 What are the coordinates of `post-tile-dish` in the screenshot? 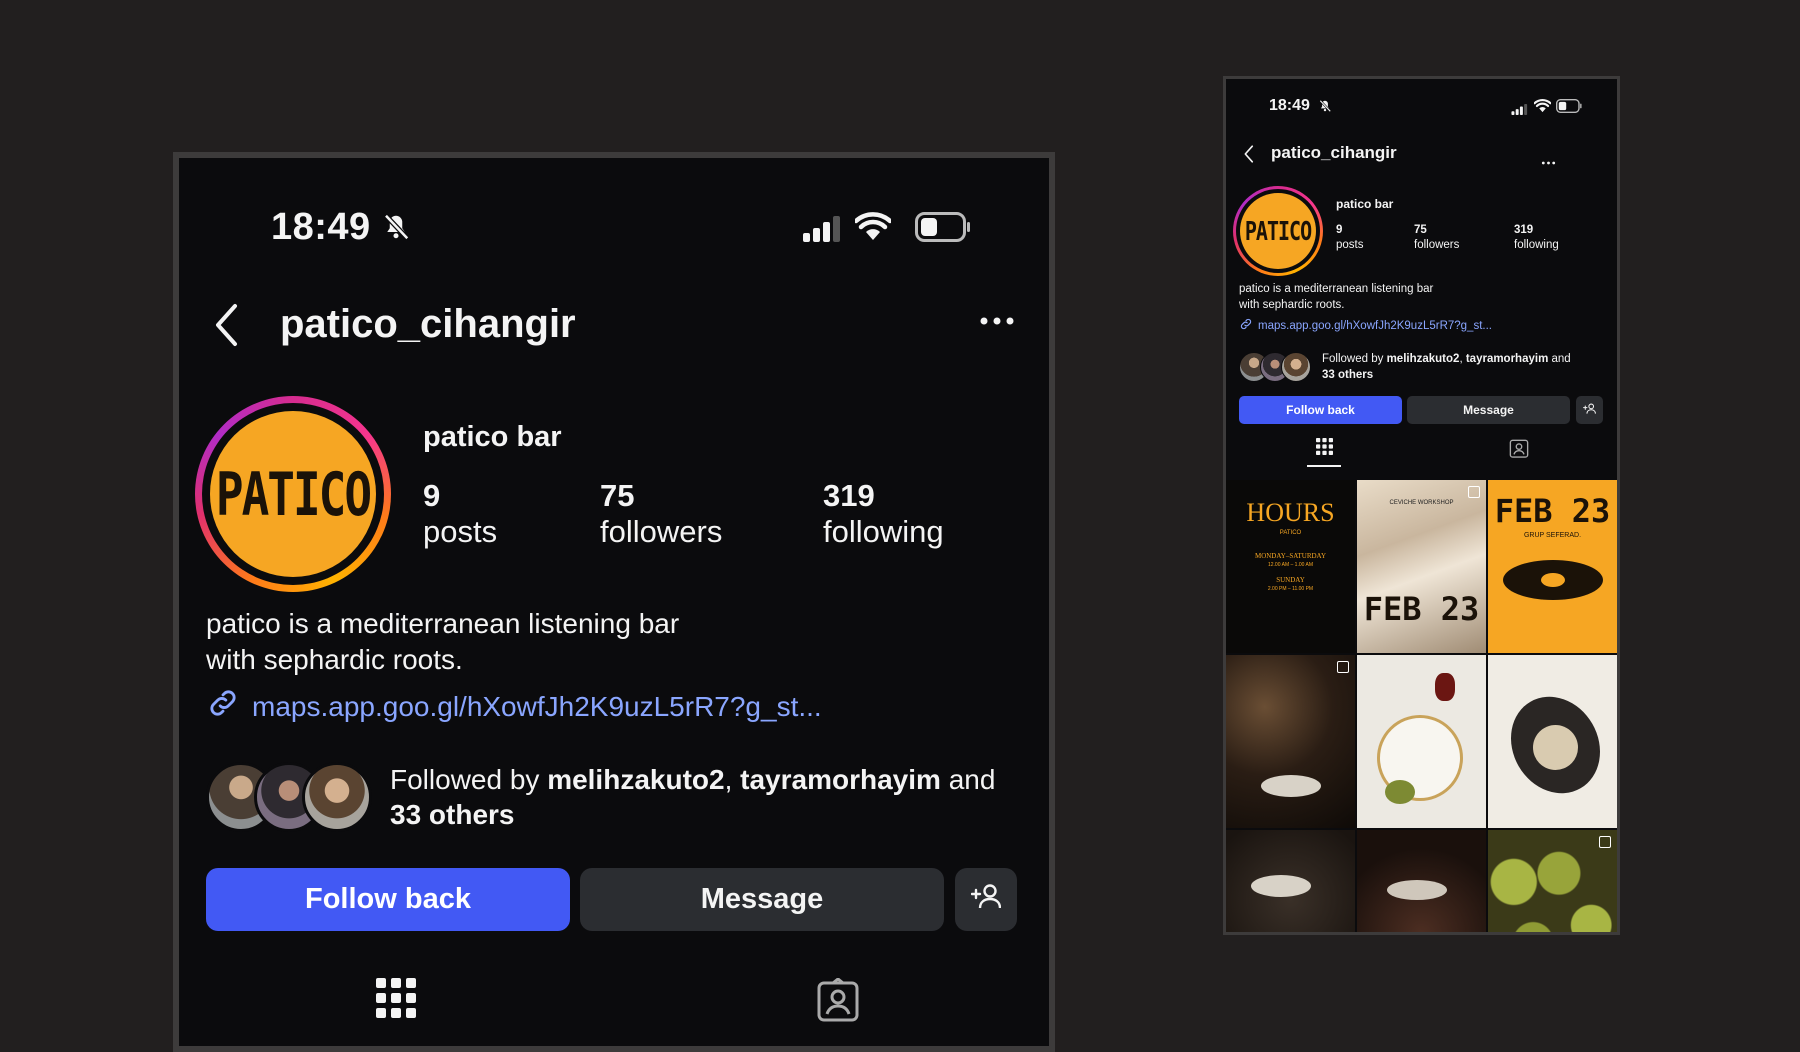 It's located at (1552, 741).